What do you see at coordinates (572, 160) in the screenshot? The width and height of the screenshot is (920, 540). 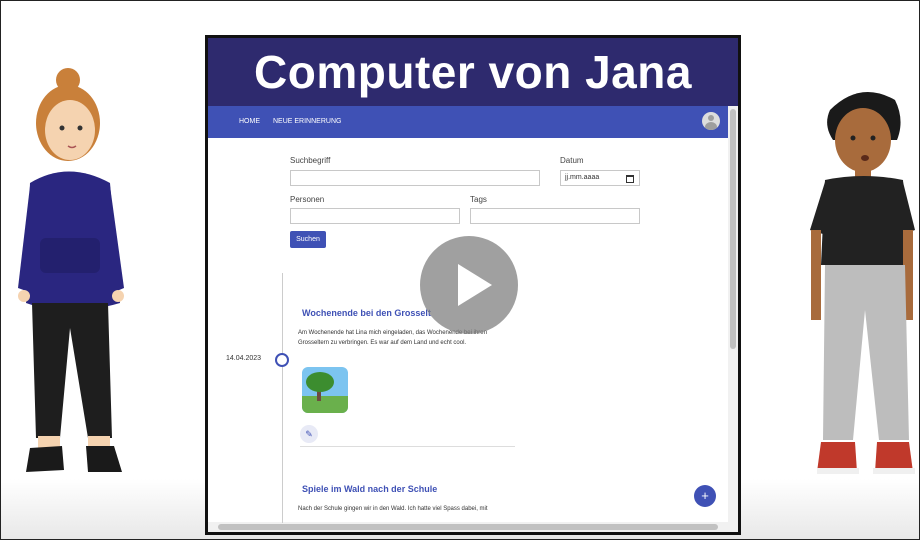 I see `date-label: Datum` at bounding box center [572, 160].